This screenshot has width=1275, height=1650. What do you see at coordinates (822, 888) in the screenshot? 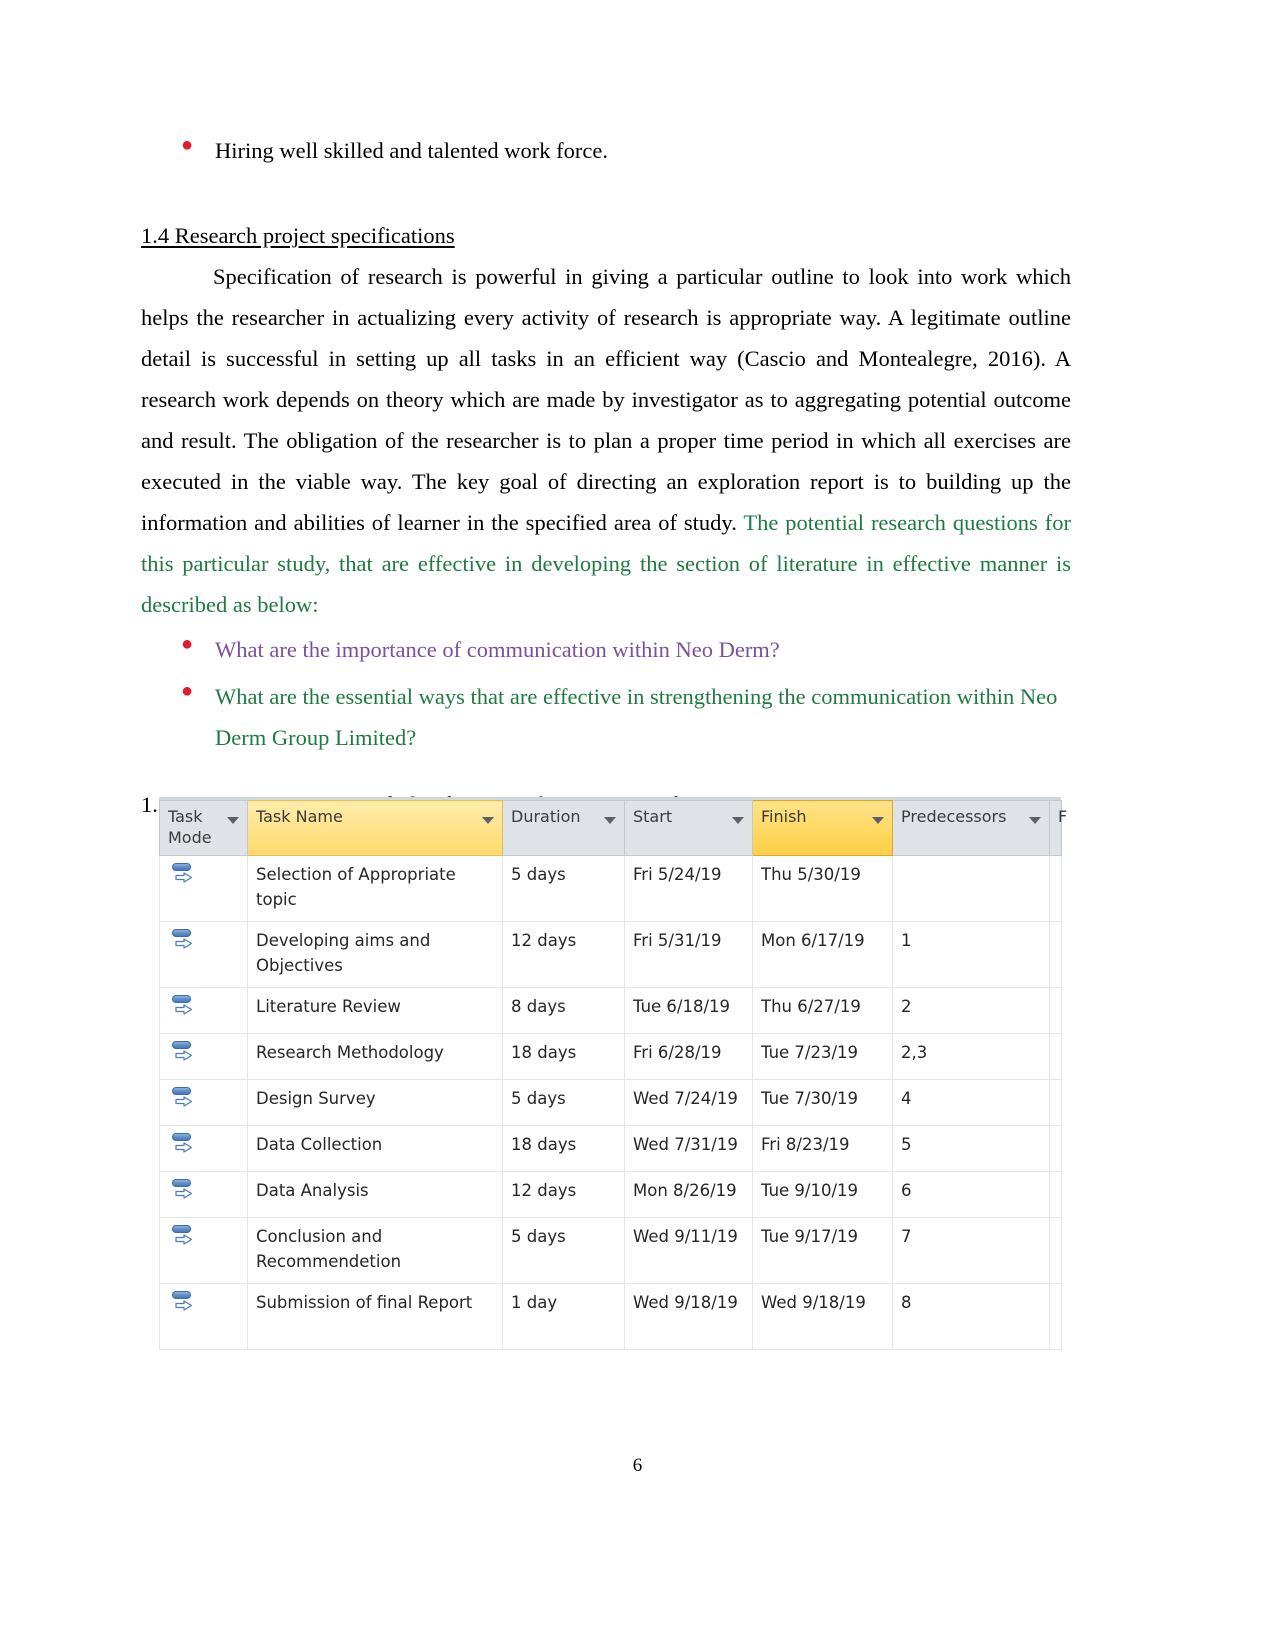
I see `finish-cell: Thu 5/30/19` at bounding box center [822, 888].